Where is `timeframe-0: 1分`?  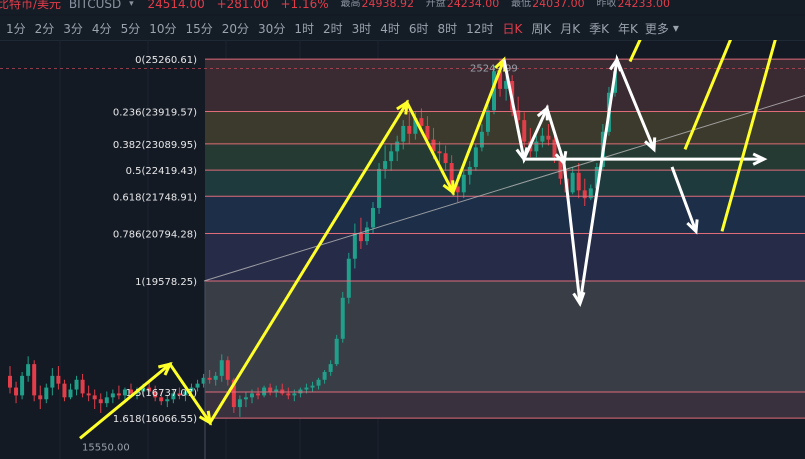
timeframe-0: 1分 is located at coordinates (16, 28).